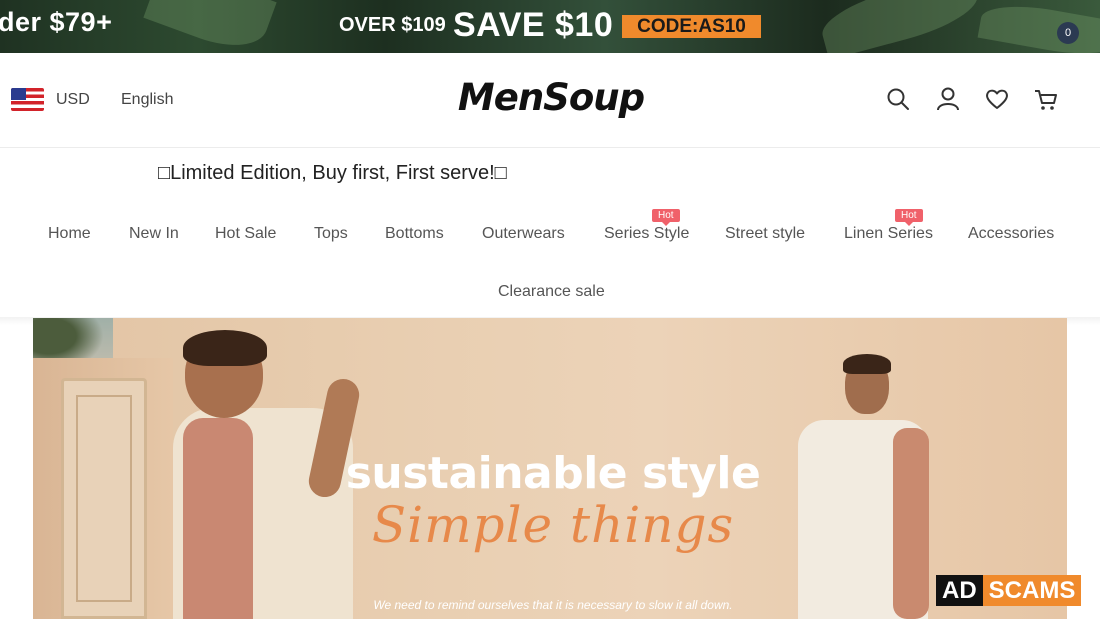  I want to click on nav-item-tops: Tops, so click(331, 234).